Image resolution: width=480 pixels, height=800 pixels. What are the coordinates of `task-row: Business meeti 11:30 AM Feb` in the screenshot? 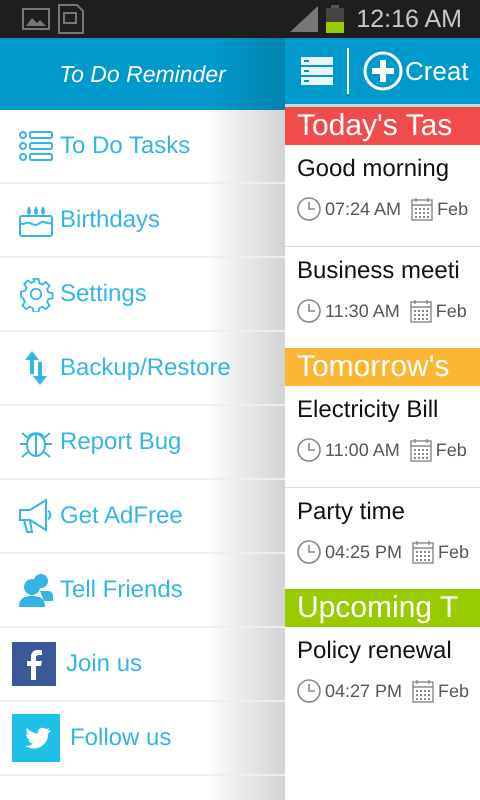 It's located at (382, 297).